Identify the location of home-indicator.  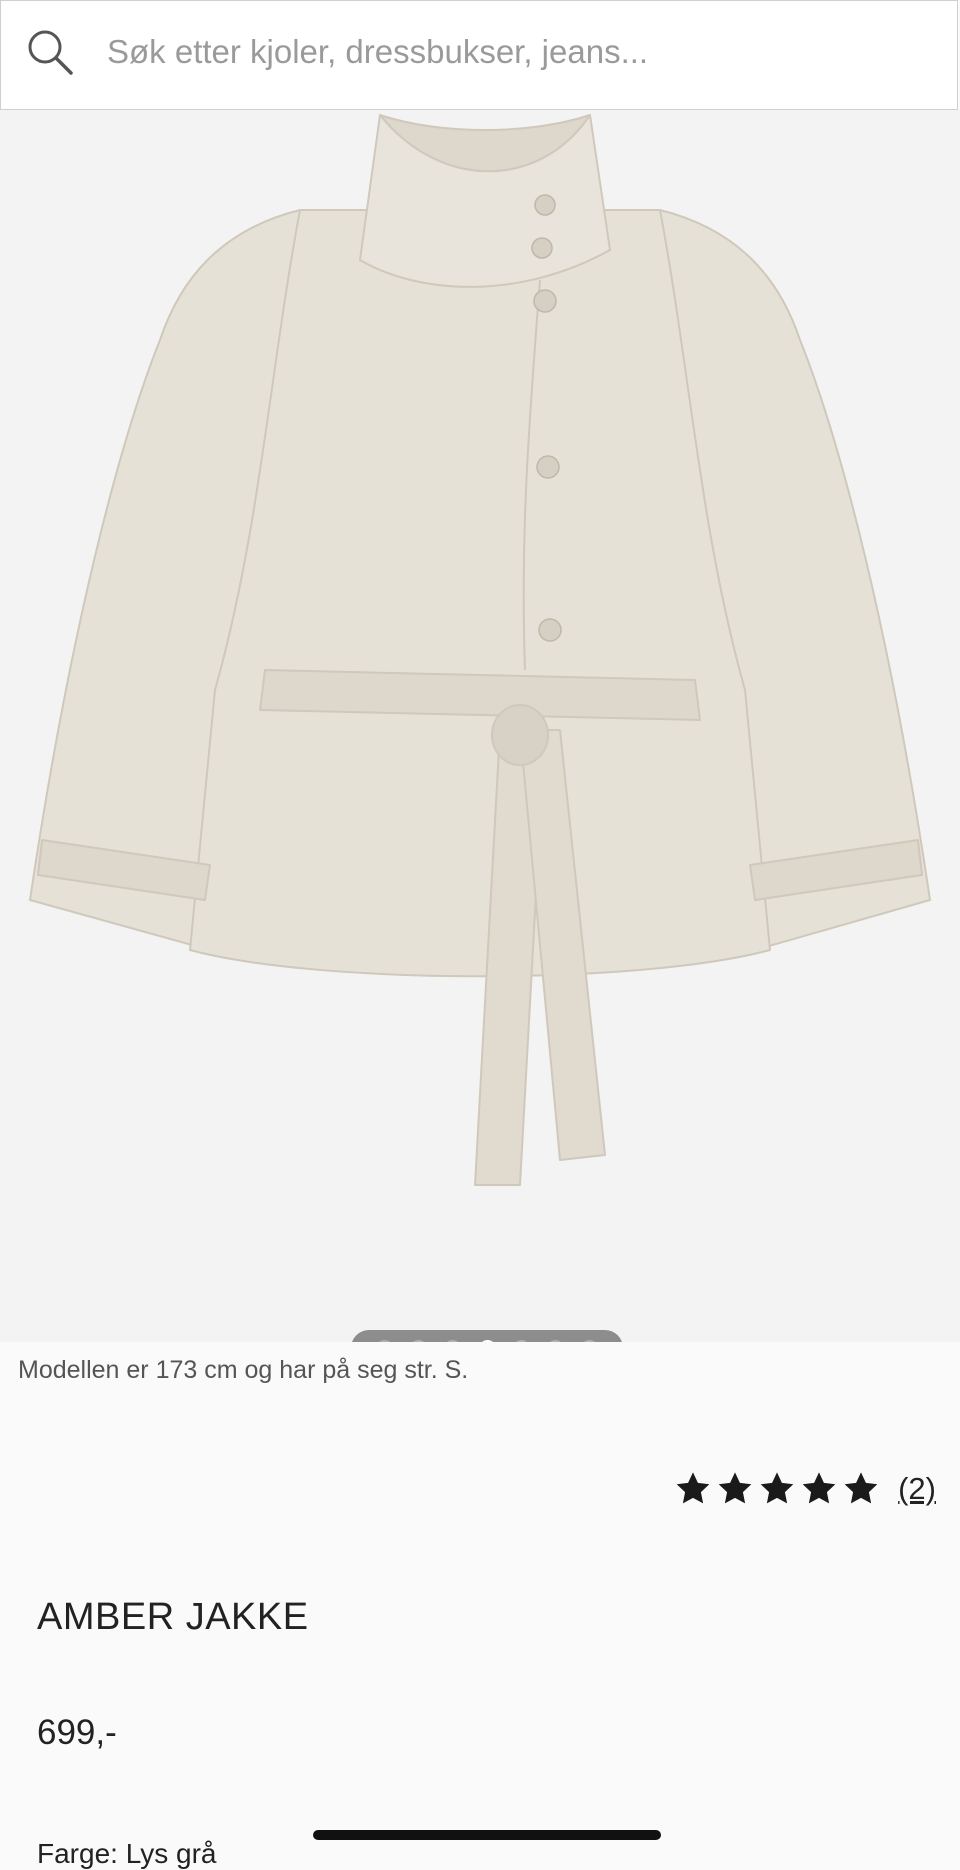
(487, 1835).